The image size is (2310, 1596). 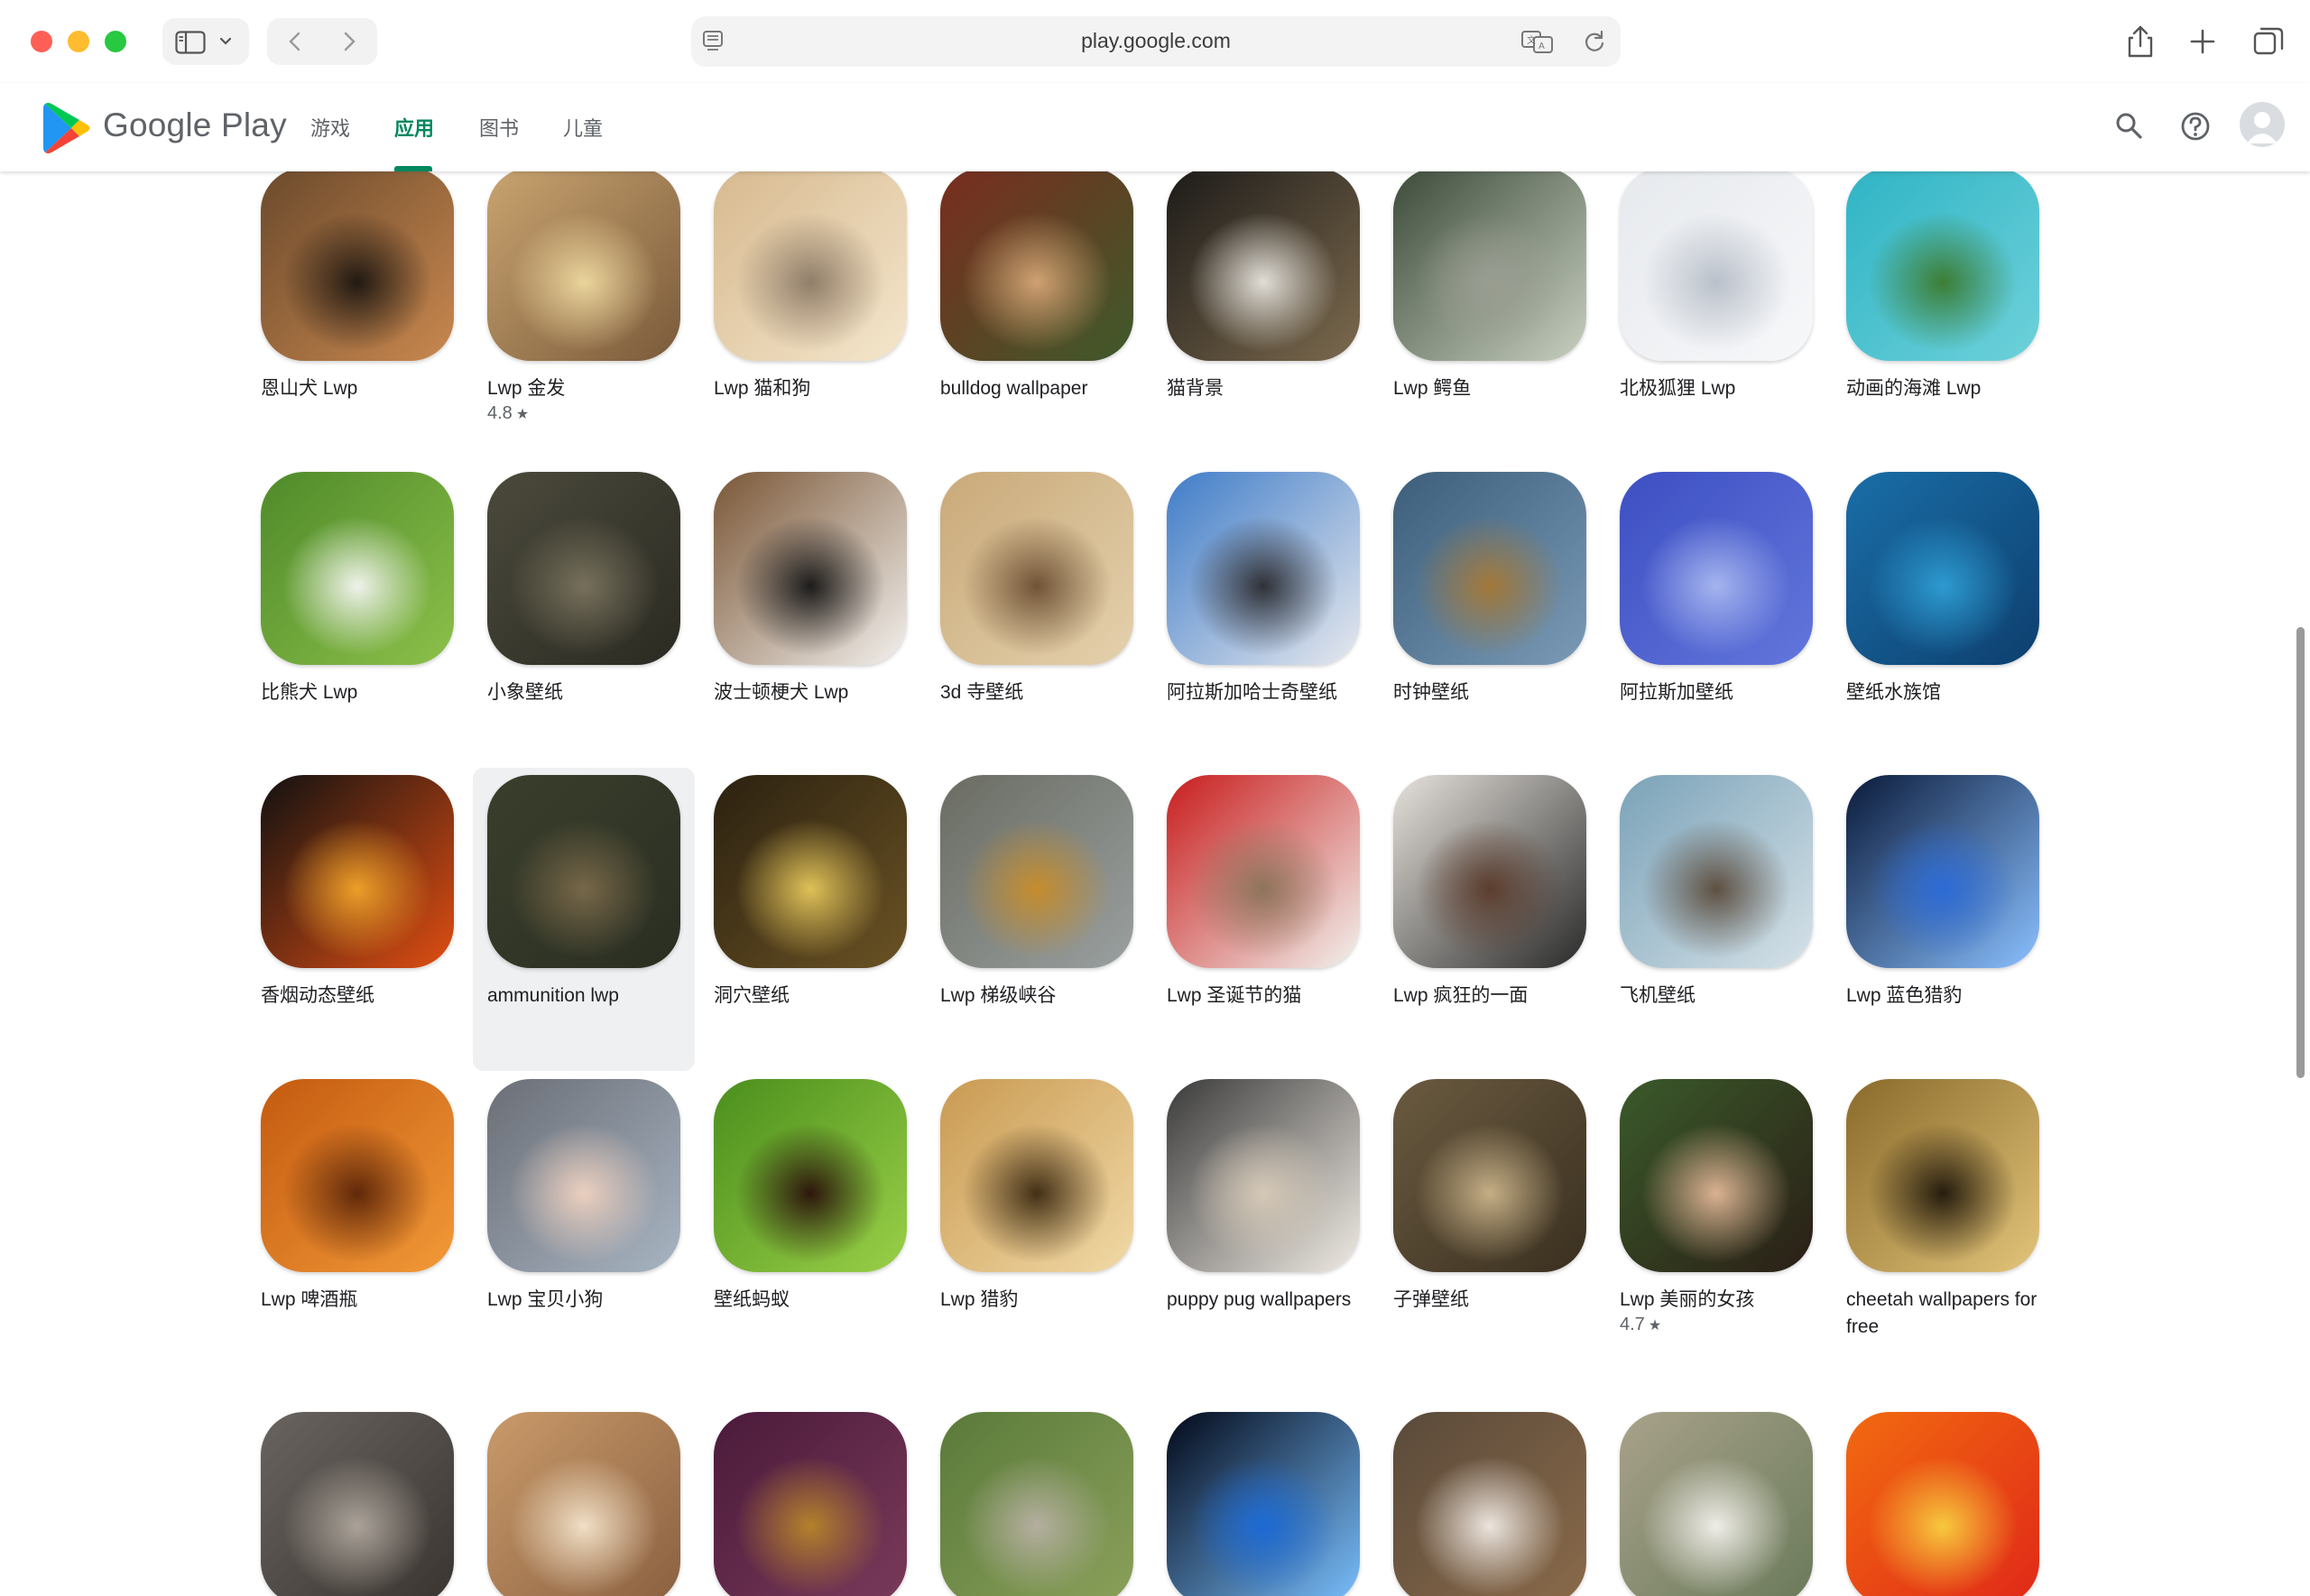 I want to click on back-arrow-icon, so click(x=296, y=41).